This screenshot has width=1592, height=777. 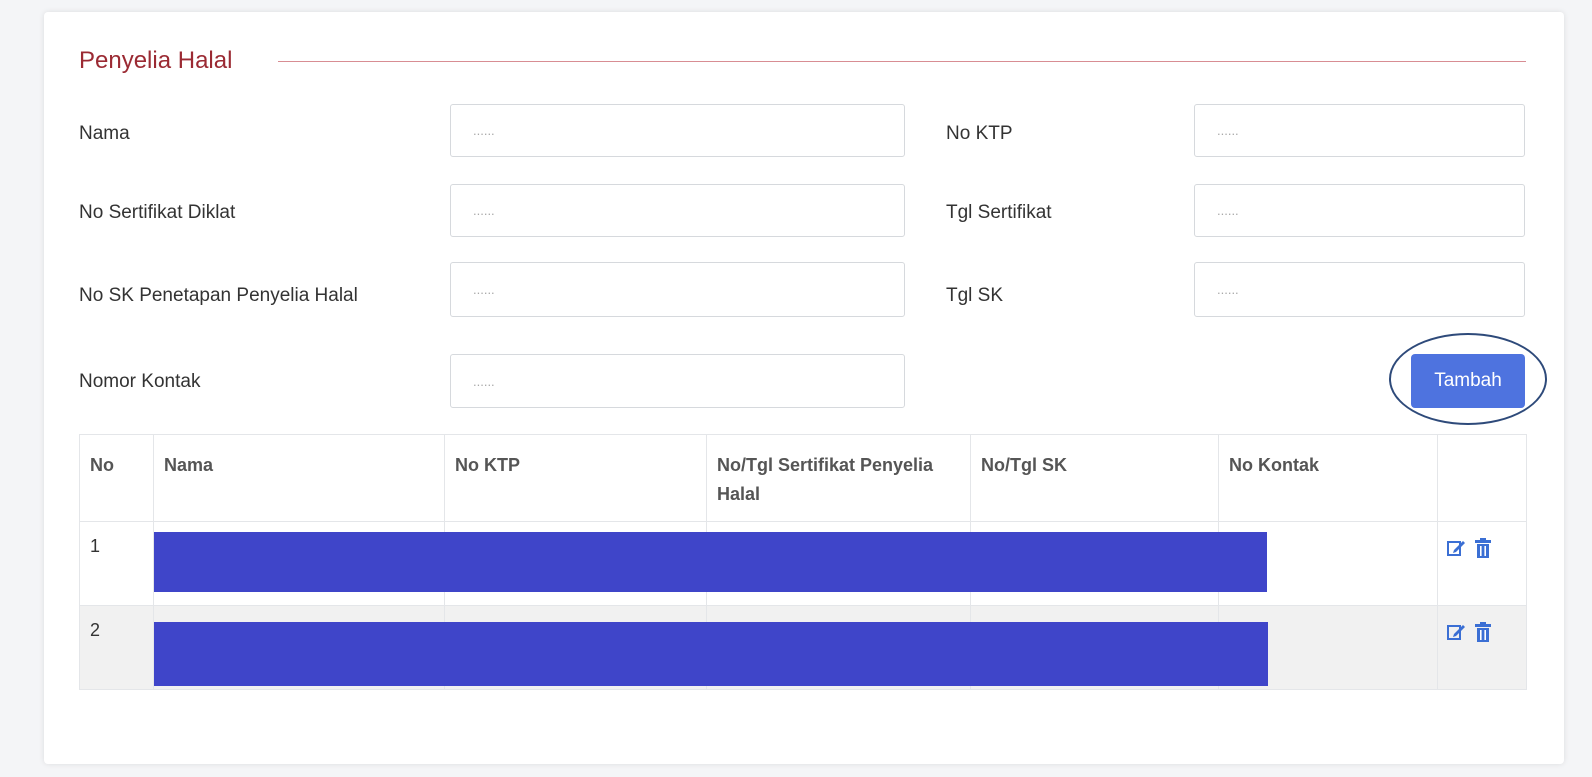 I want to click on row-number: 2, so click(x=116, y=647).